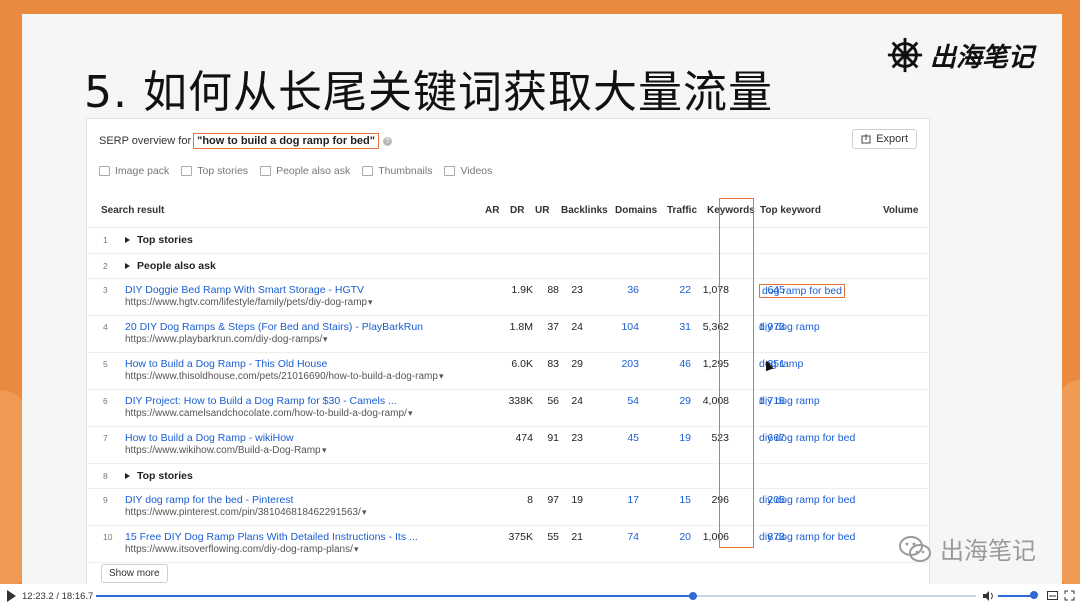 This screenshot has height=608, width=1080. I want to click on col-traffic: Traffic, so click(682, 210).